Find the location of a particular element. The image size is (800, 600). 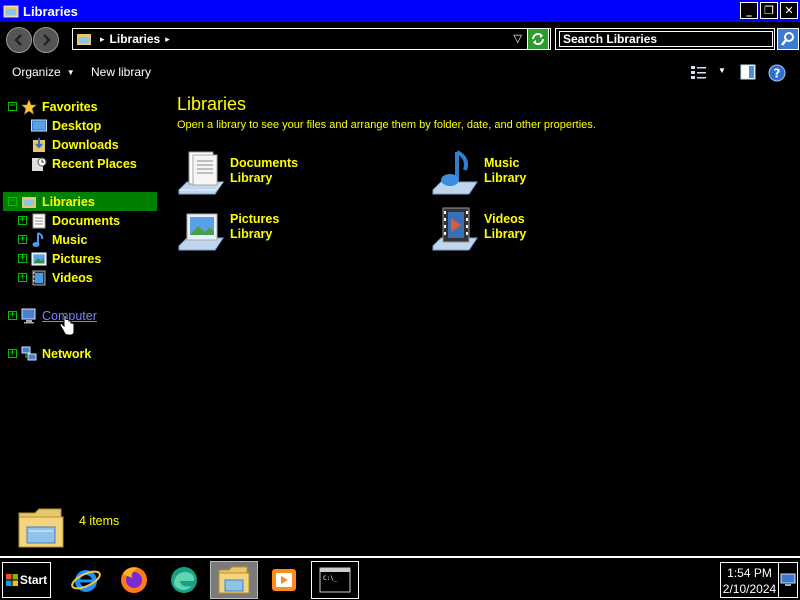

nav-libraries-label: Libraries is located at coordinates (68, 201).